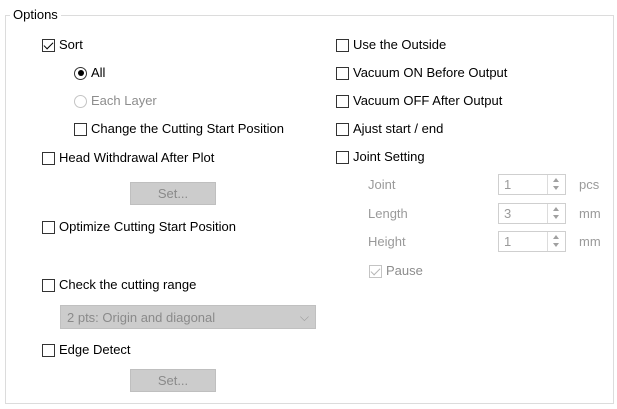 The image size is (617, 409). Describe the element at coordinates (389, 156) in the screenshot. I see `joint-setting-label: Joint Setting` at that location.